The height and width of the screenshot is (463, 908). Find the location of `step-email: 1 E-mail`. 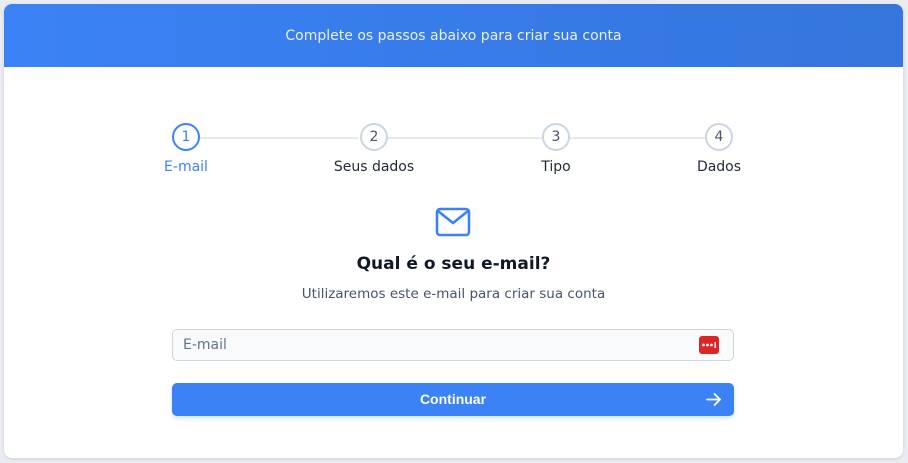

step-email: 1 E-mail is located at coordinates (186, 149).